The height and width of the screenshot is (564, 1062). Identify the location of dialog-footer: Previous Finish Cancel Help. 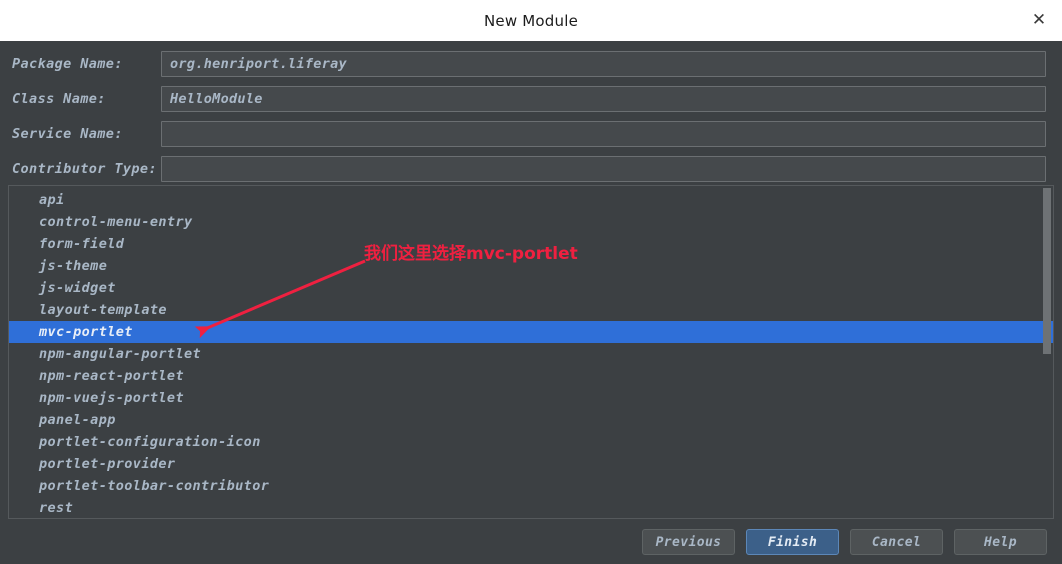
(531, 541).